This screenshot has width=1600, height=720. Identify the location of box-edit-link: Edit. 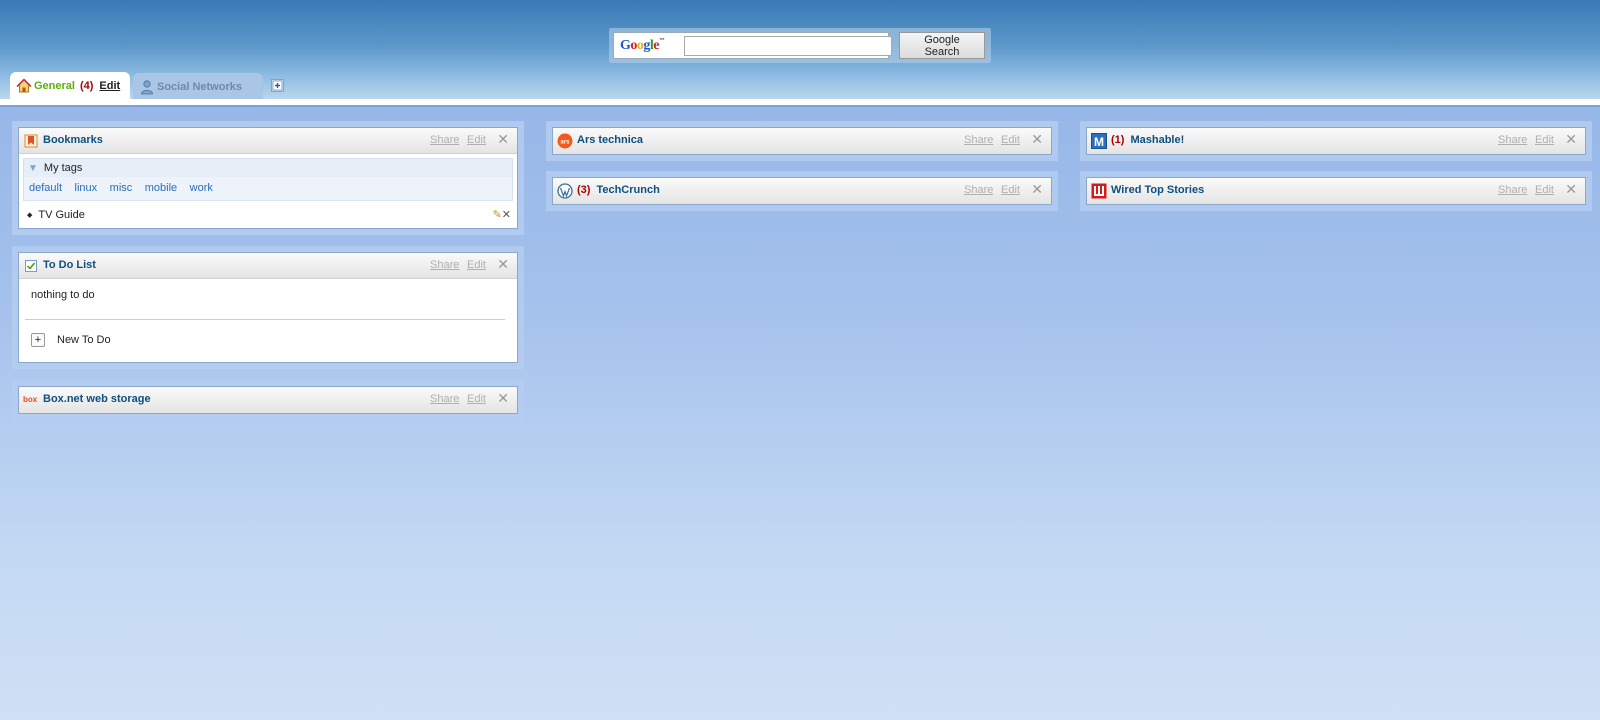
(476, 399).